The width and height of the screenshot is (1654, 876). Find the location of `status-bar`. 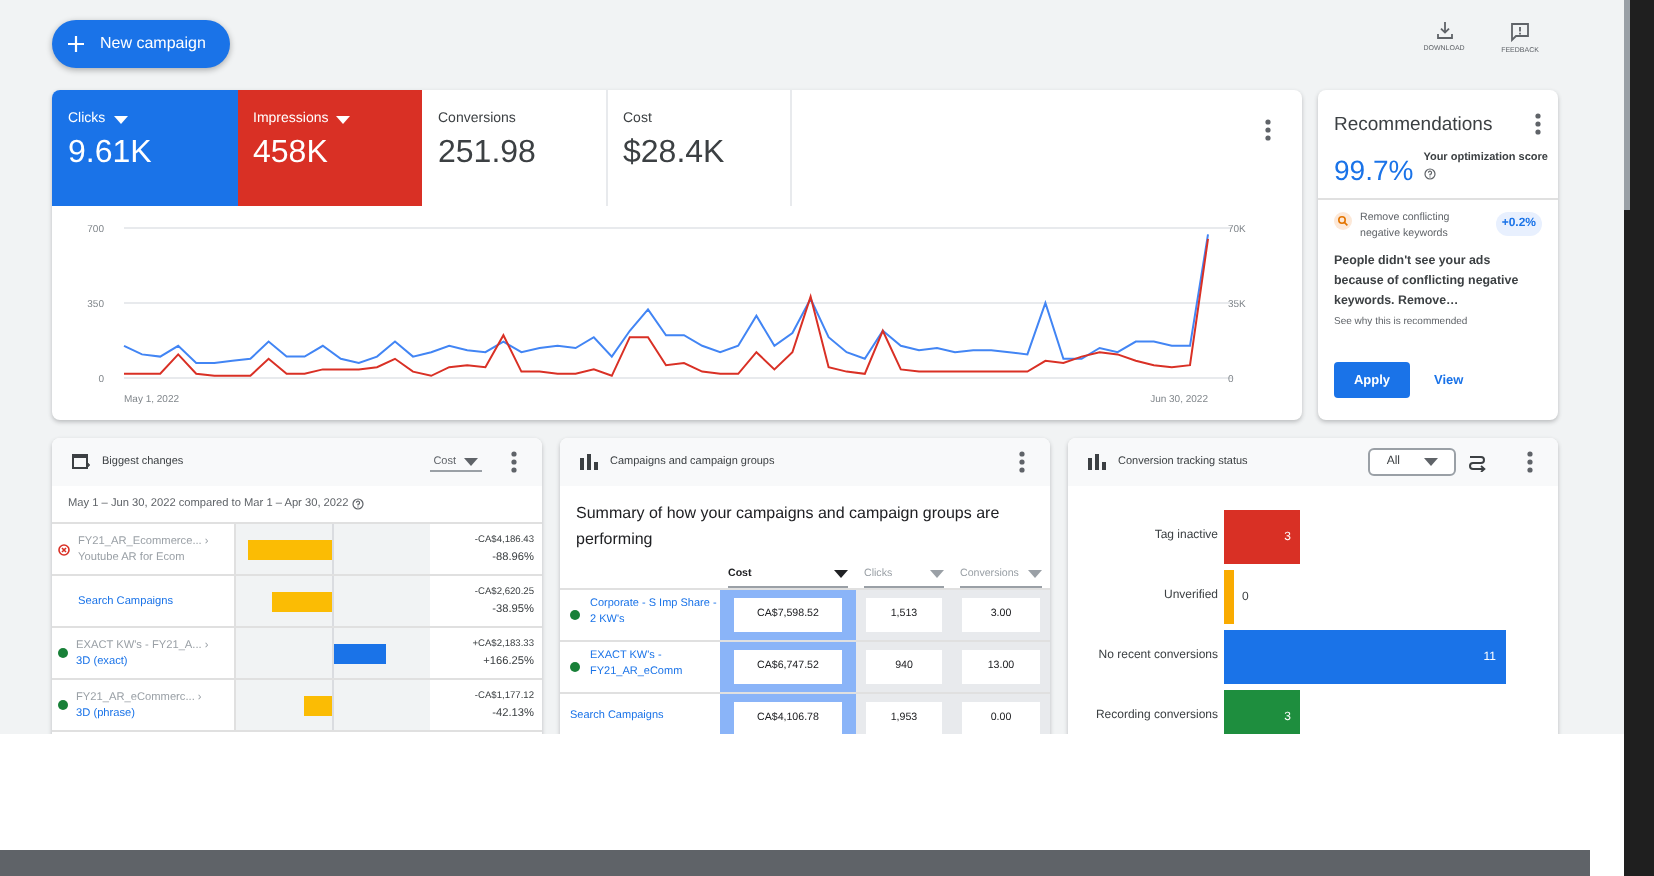

status-bar is located at coordinates (1229, 597).